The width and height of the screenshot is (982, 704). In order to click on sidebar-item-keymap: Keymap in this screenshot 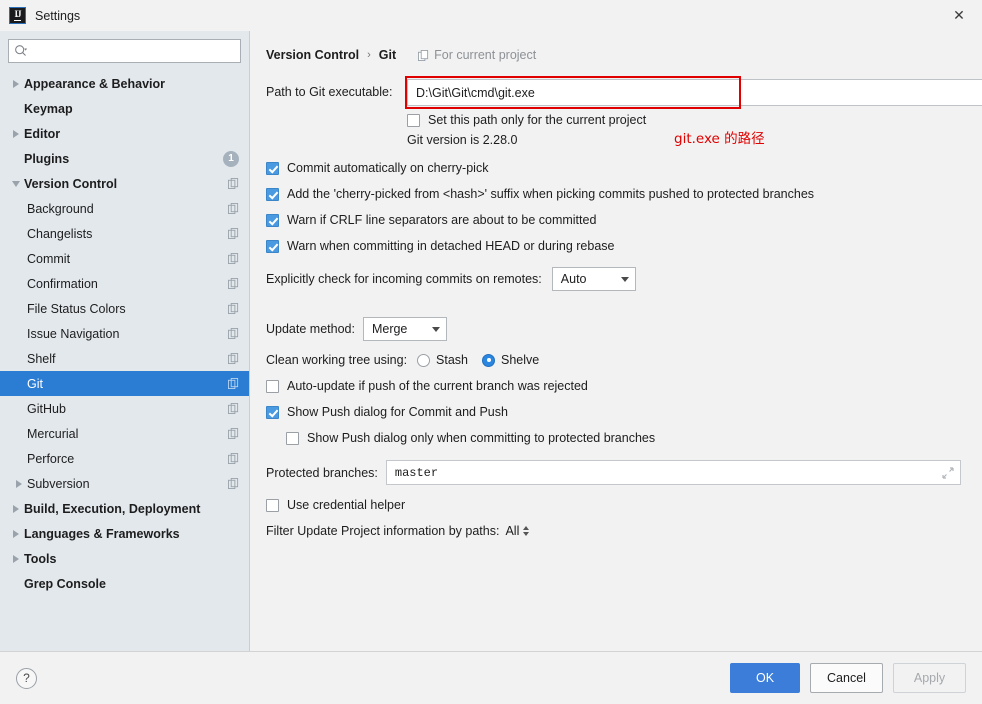, I will do `click(124, 108)`.